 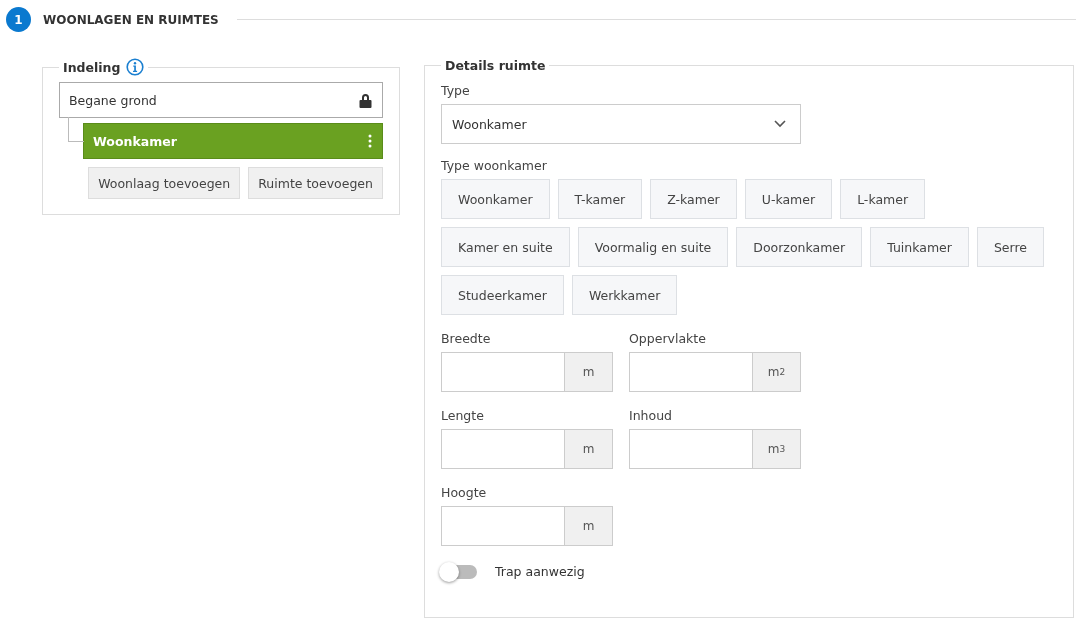 I want to click on field-label: Type, so click(x=456, y=90).